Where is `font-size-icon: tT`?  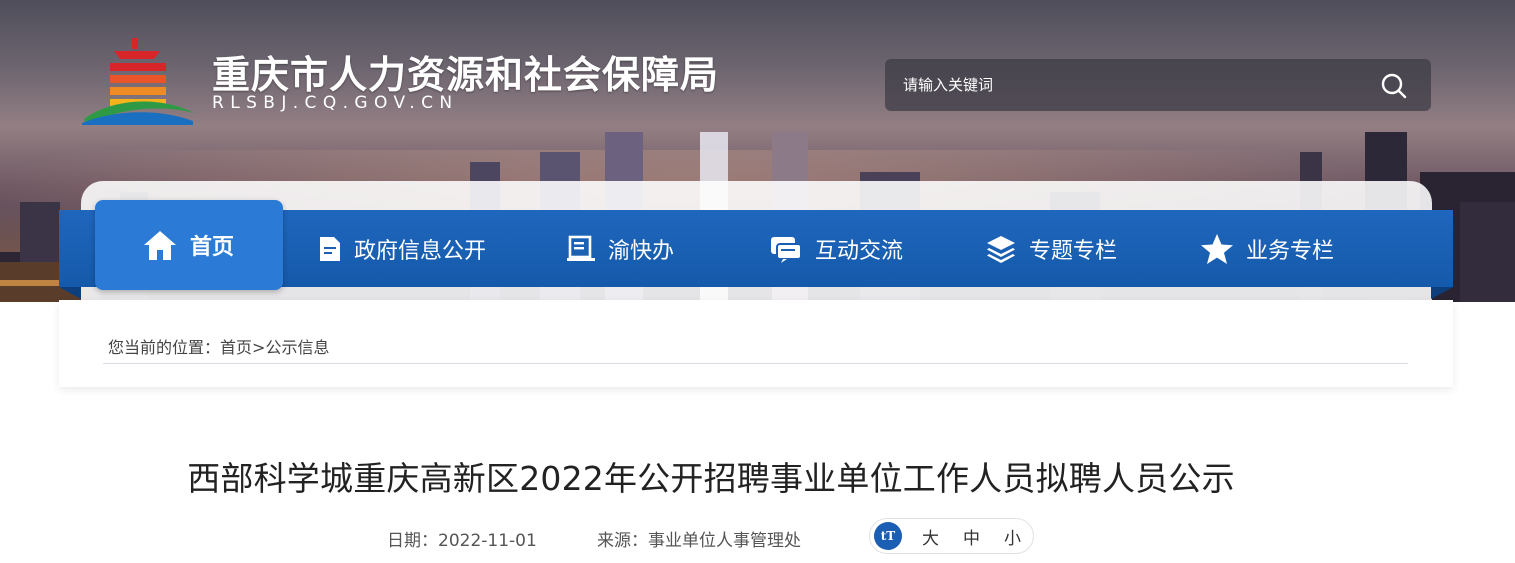 font-size-icon: tT is located at coordinates (888, 536).